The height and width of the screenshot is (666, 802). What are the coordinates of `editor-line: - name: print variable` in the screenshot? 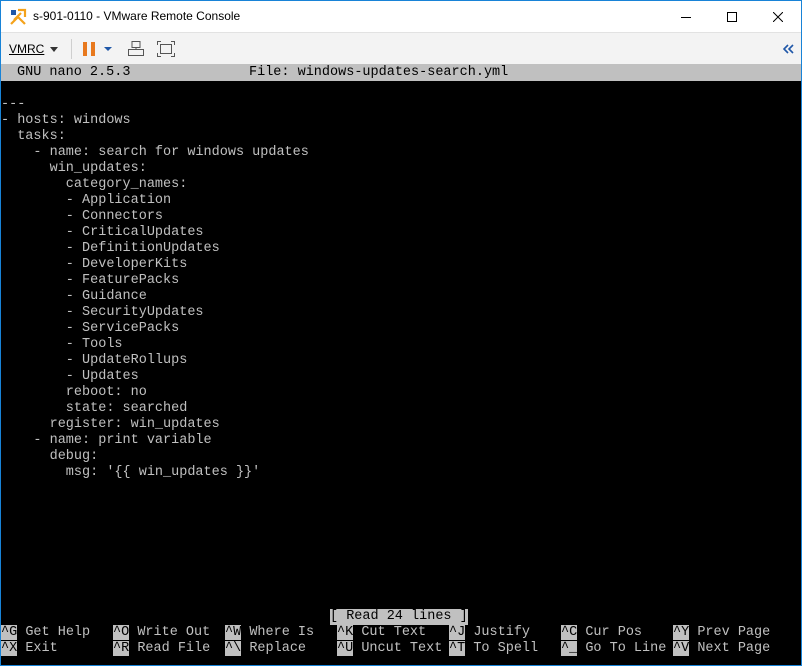 It's located at (106, 440).